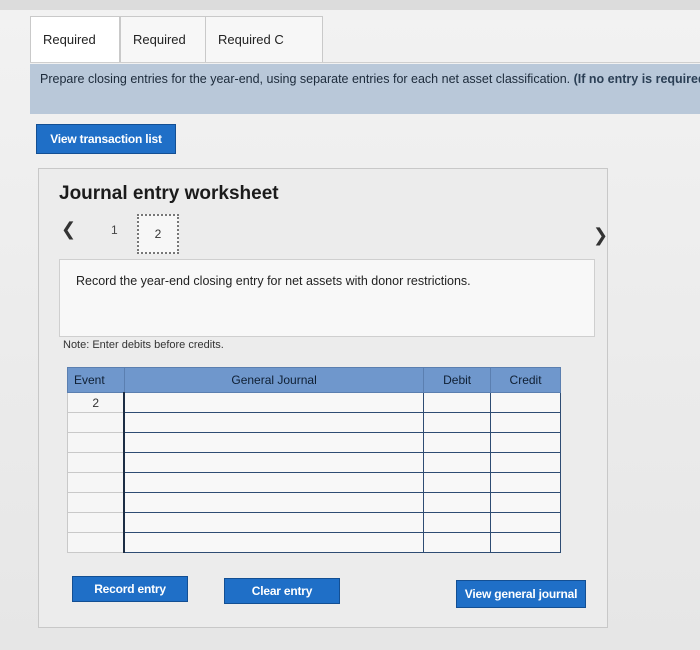 This screenshot has width=700, height=650. Describe the element at coordinates (350, 5) in the screenshot. I see `top-bar` at that location.